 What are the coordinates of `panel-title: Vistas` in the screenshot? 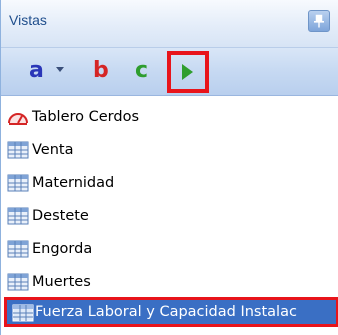 It's located at (28, 20).